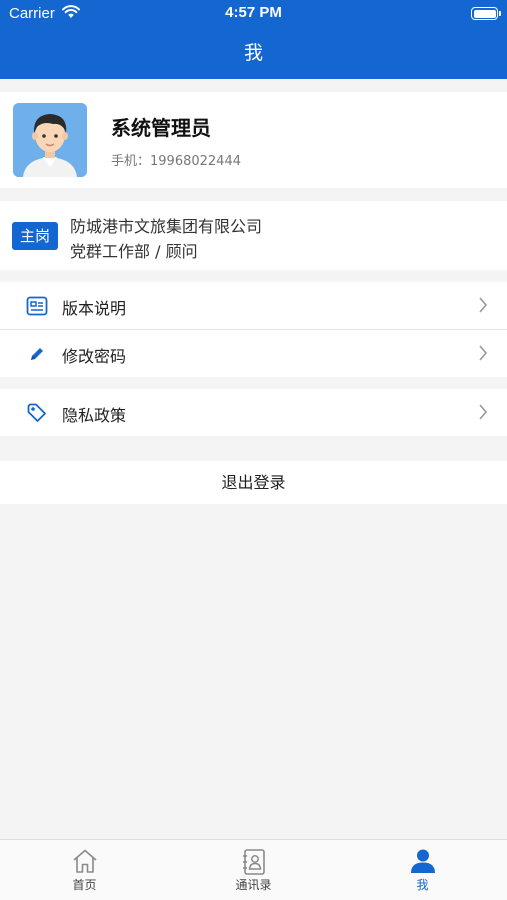 Image resolution: width=507 pixels, height=900 pixels. I want to click on tab-label: 我, so click(422, 885).